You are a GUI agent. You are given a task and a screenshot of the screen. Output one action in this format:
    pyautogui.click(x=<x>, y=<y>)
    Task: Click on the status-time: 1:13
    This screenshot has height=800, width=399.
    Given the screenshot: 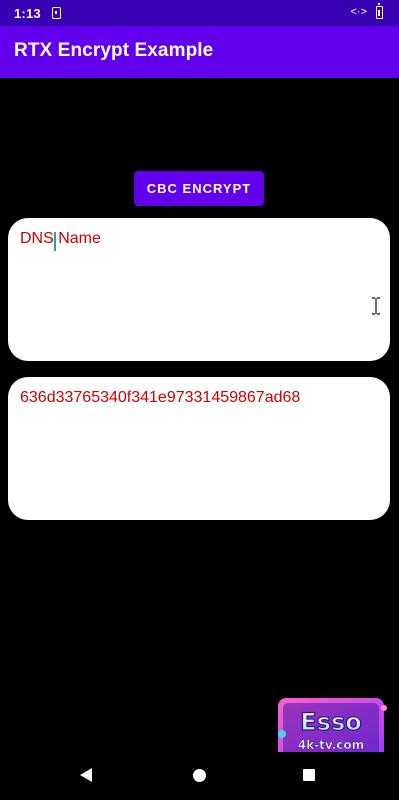 What is the action you would take?
    pyautogui.click(x=27, y=13)
    